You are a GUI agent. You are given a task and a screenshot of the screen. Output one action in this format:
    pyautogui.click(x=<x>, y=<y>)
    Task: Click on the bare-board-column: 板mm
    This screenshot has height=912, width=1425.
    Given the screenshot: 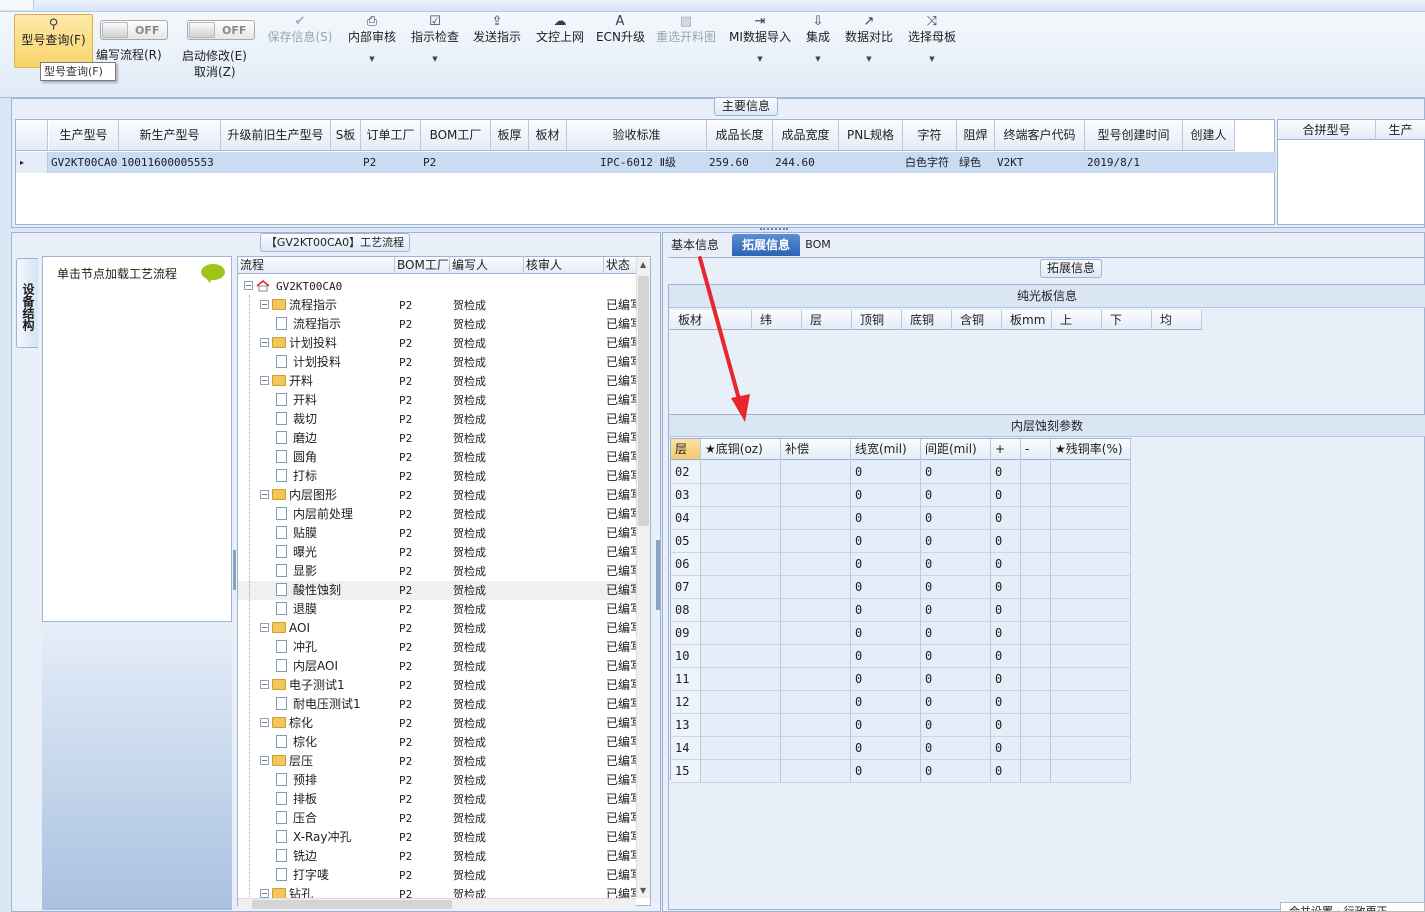 What is the action you would take?
    pyautogui.click(x=1027, y=320)
    